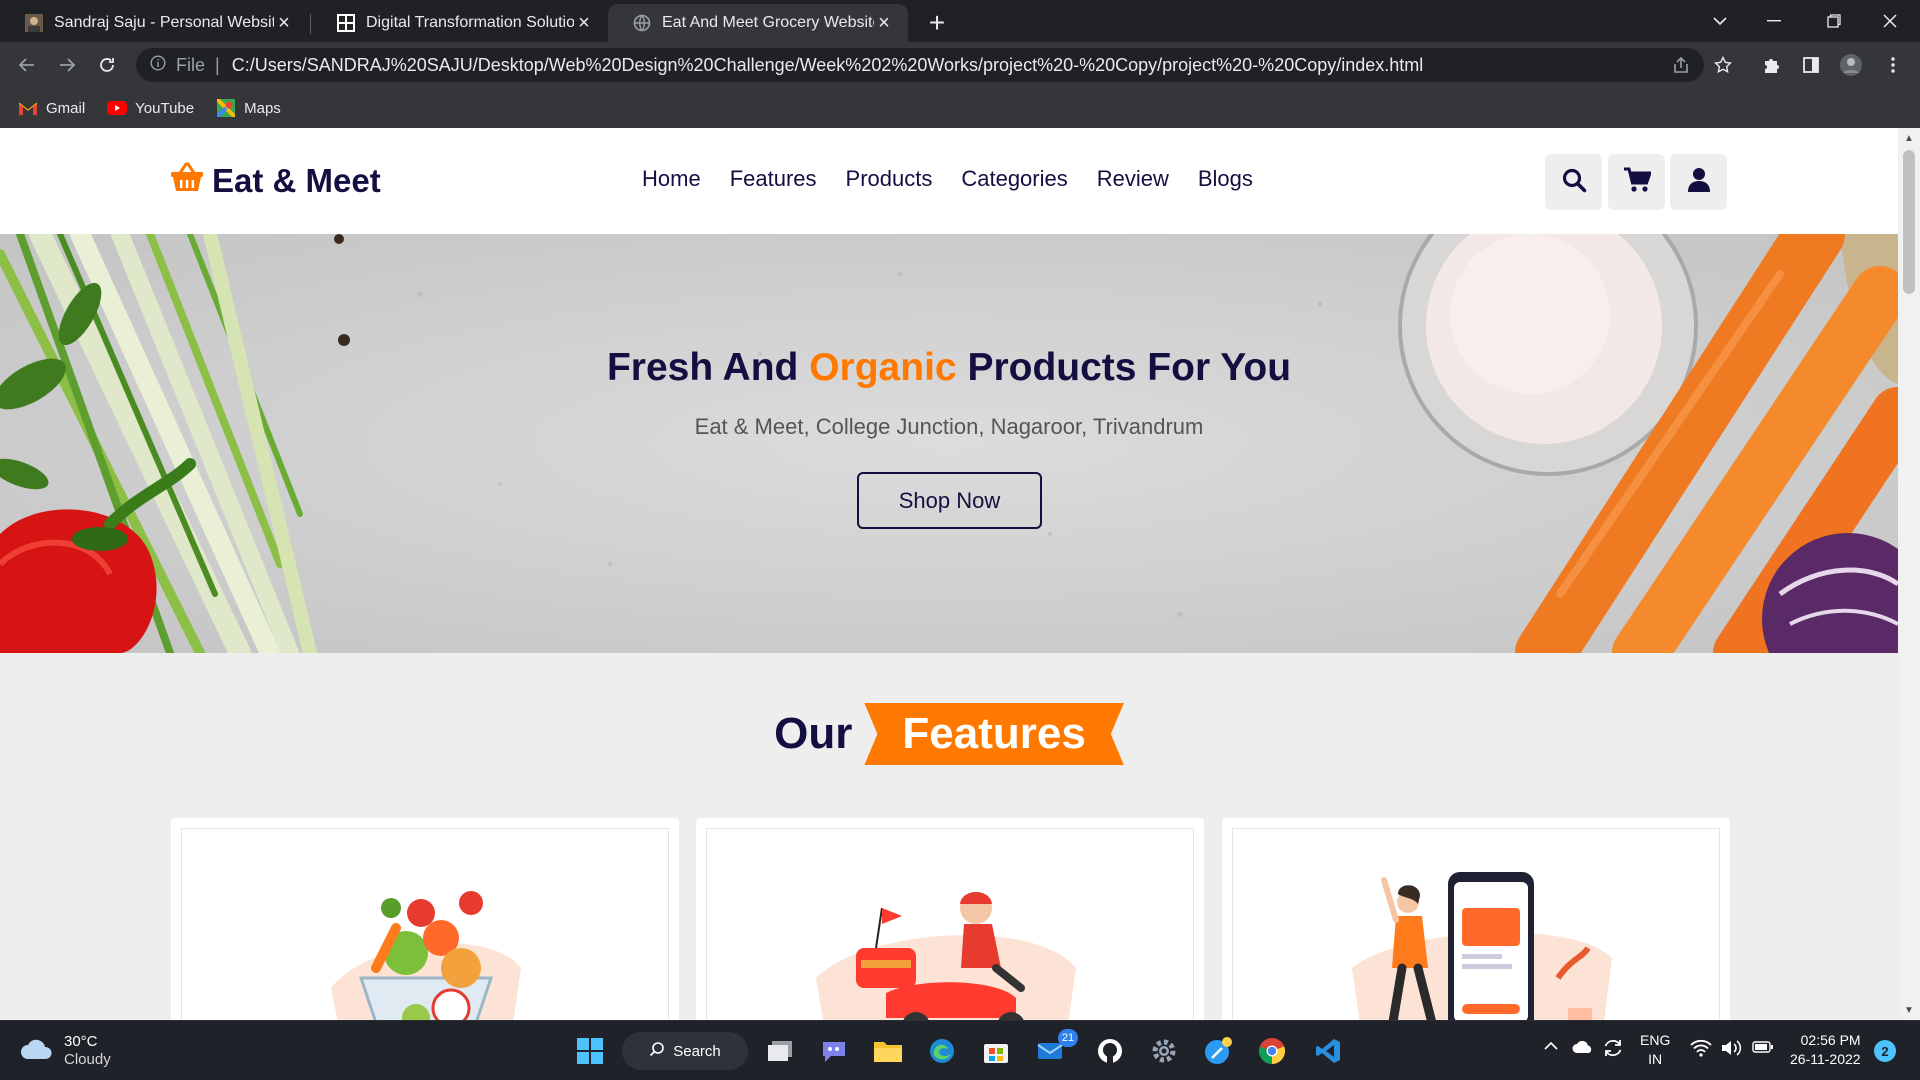 The image size is (1920, 1080). What do you see at coordinates (1811, 65) in the screenshot?
I see `side-panel-icon` at bounding box center [1811, 65].